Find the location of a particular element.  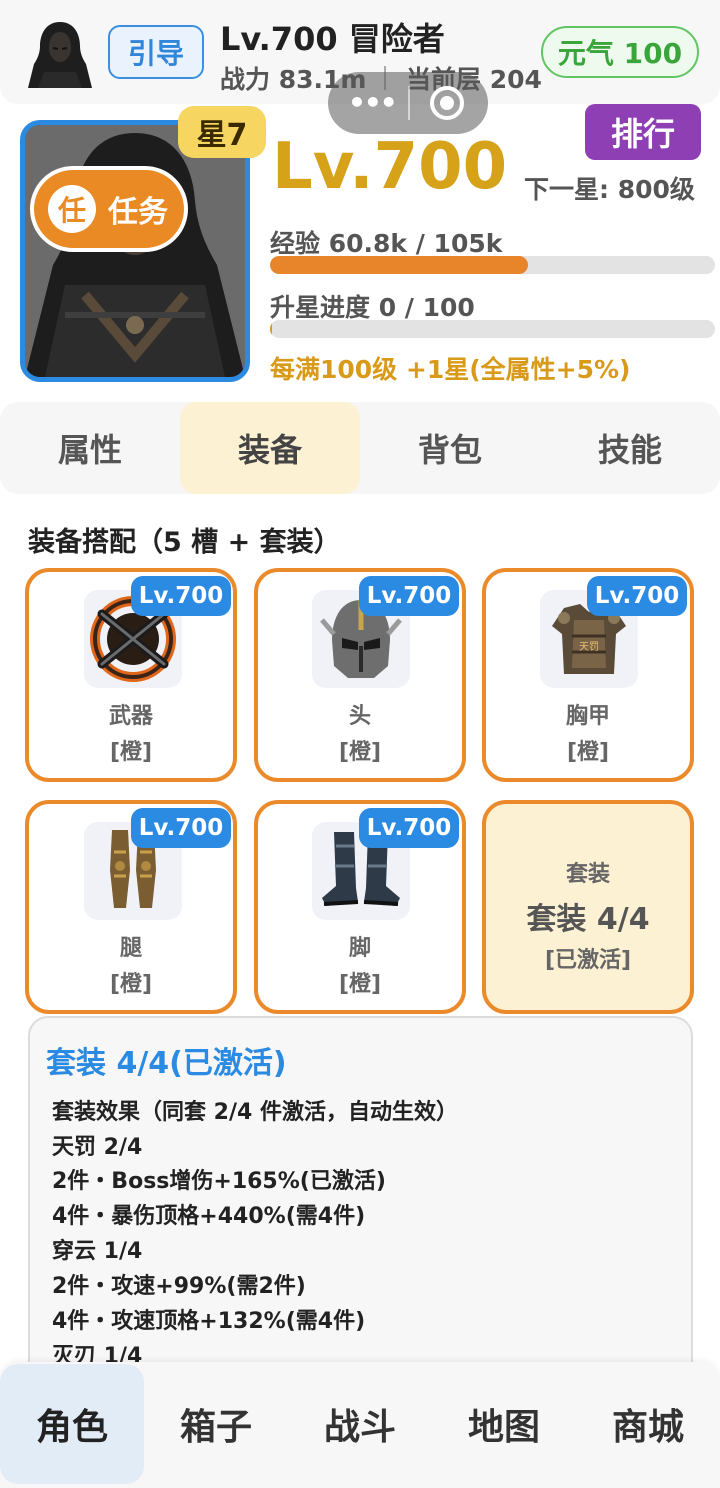

set-line: 天罚 2/4 is located at coordinates (97, 1147).